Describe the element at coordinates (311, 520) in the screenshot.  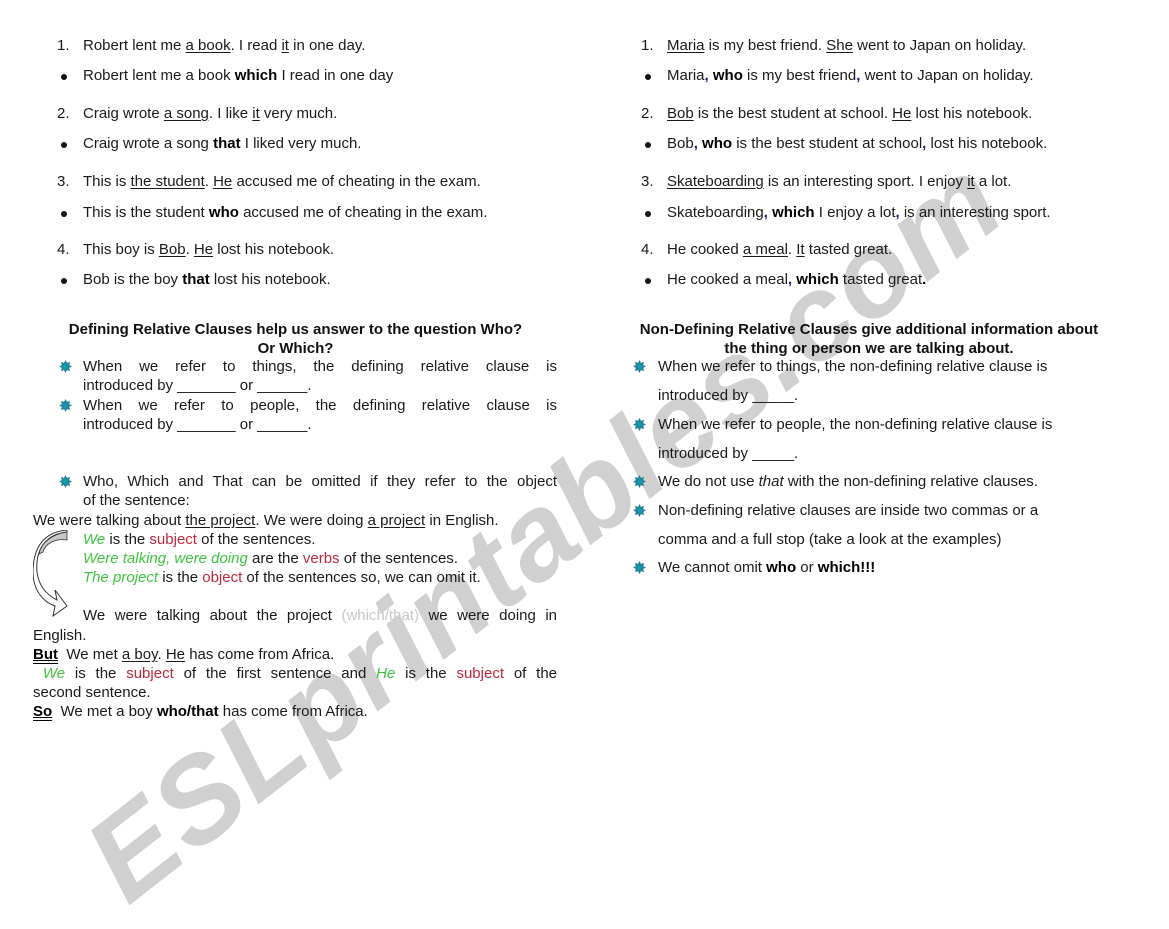
I see `text-run: . We were doing` at that location.